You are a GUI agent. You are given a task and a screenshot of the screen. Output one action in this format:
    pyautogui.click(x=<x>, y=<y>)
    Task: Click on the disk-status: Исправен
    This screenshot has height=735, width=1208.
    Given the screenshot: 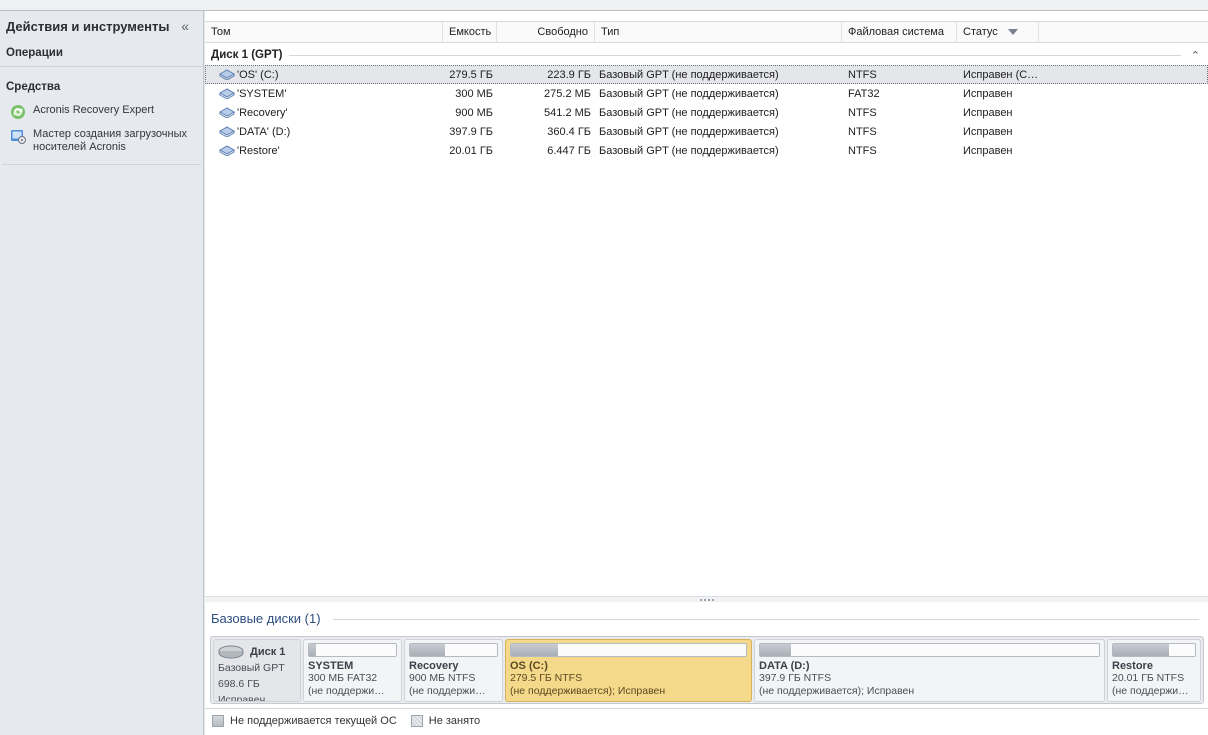 What is the action you would take?
    pyautogui.click(x=242, y=698)
    